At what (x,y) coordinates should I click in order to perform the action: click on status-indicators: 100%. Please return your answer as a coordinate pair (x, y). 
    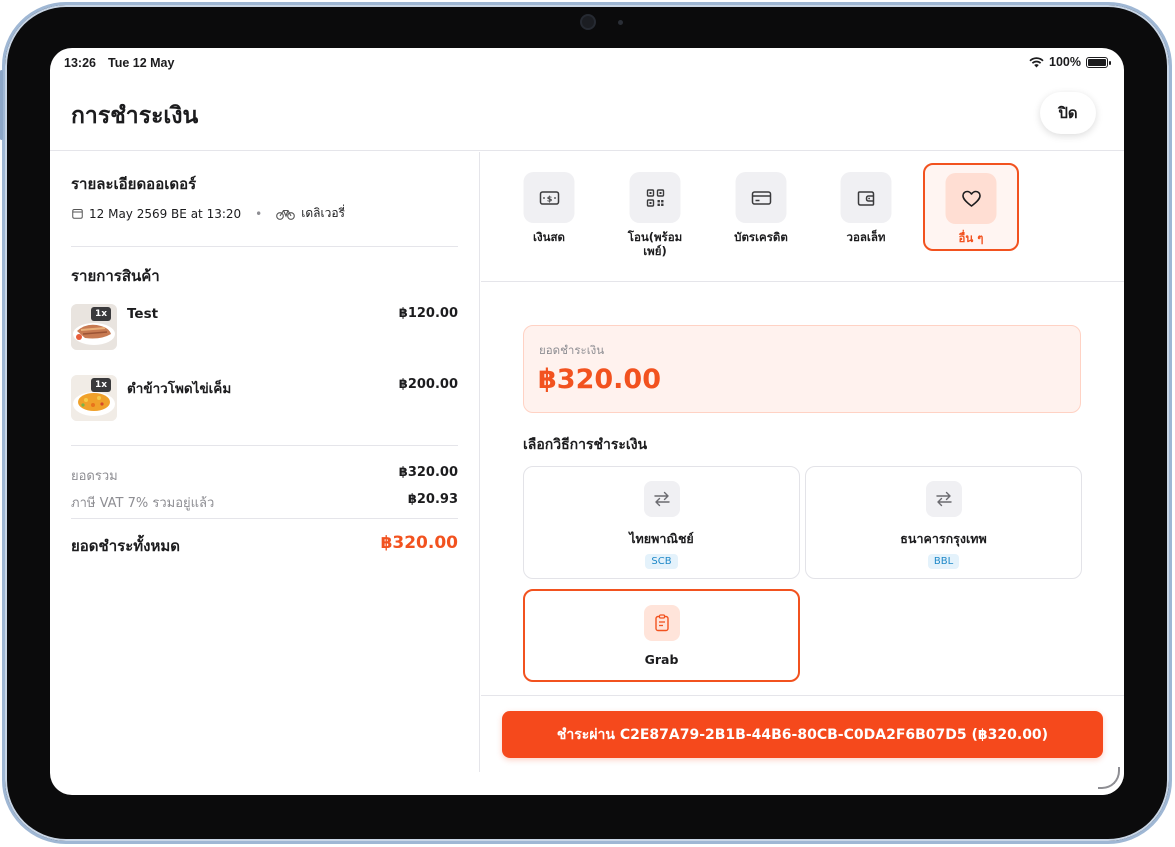
    Looking at the image, I should click on (1070, 62).